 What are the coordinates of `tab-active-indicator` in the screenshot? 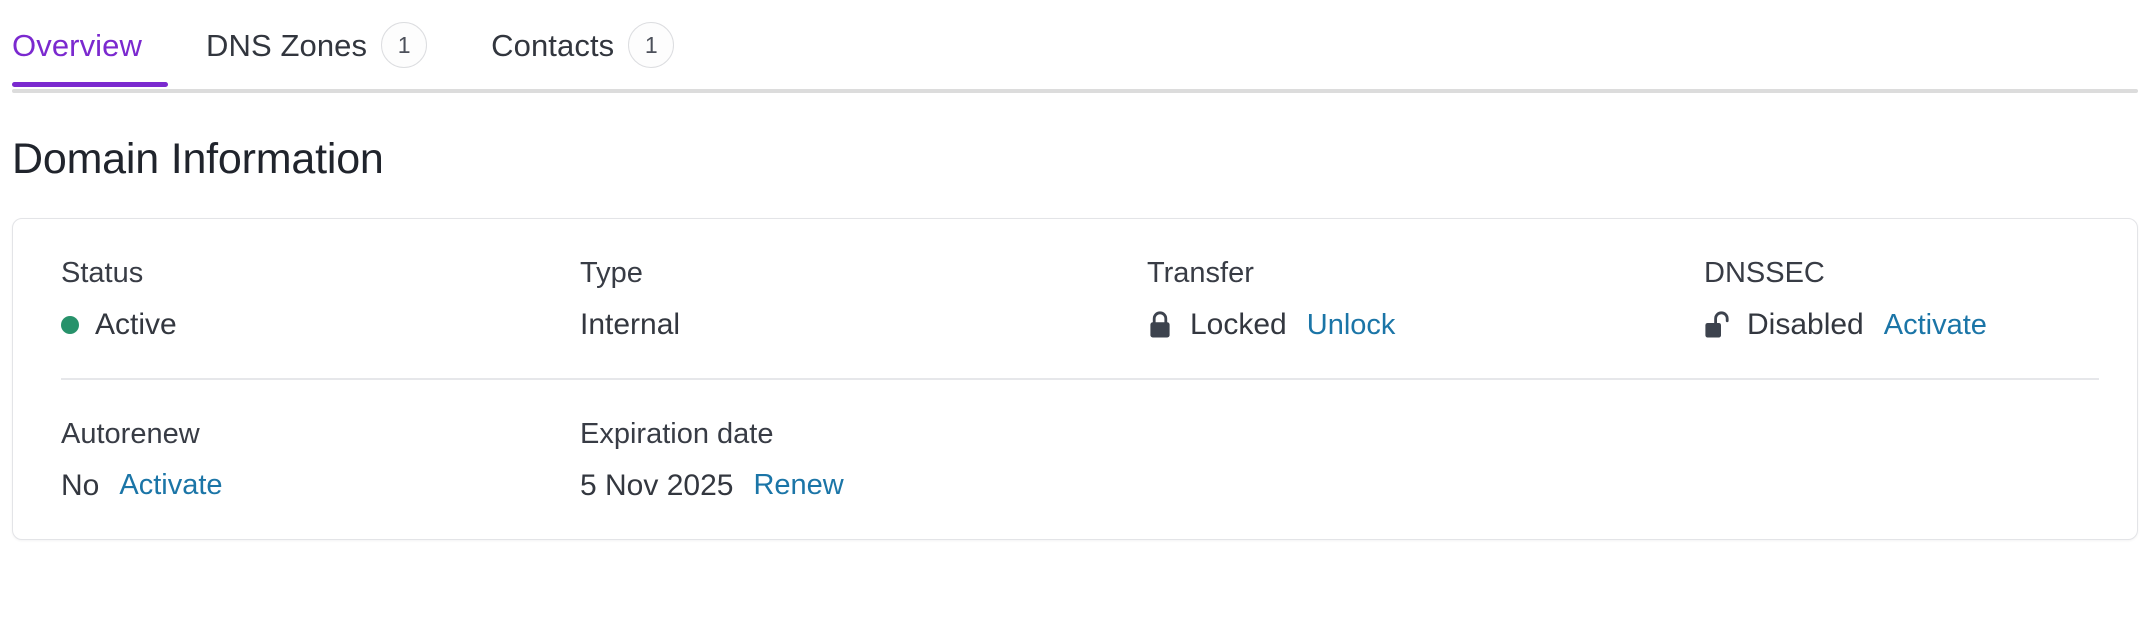 It's located at (90, 84).